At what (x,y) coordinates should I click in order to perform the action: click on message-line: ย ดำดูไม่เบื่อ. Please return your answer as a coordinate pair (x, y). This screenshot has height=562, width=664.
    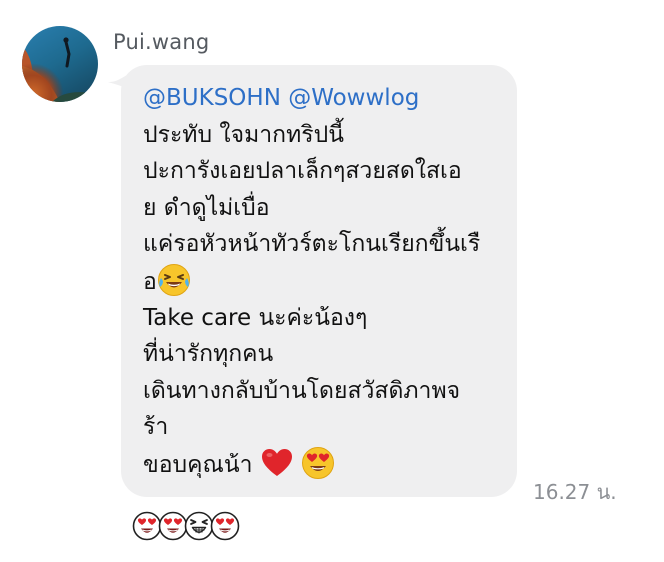
    Looking at the image, I should click on (206, 207).